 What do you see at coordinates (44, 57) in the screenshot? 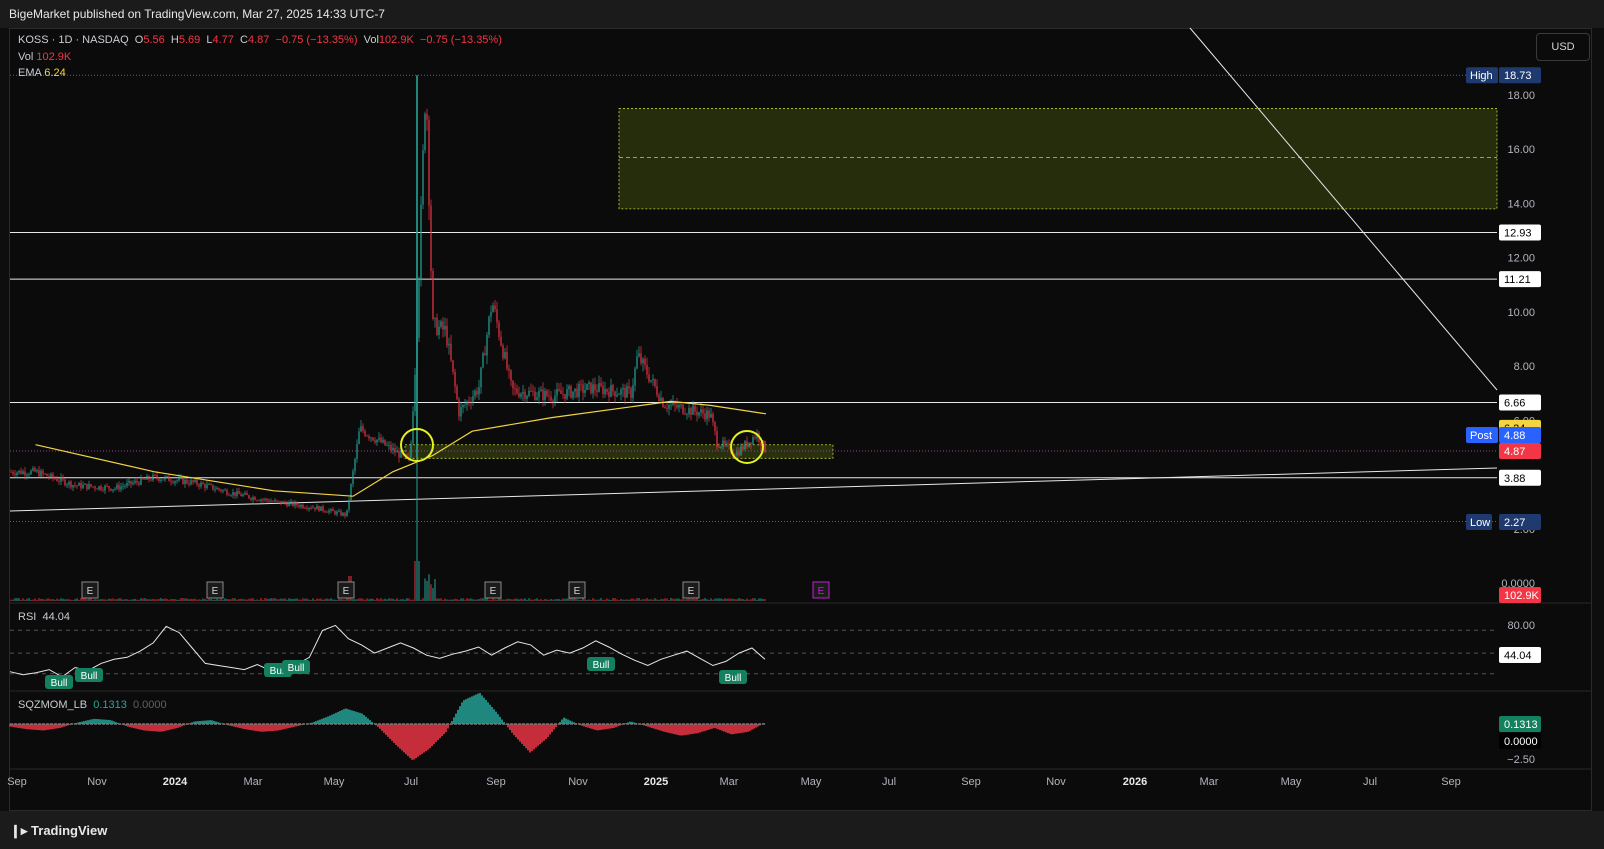
I see `volume-legend: Vol 102.9K` at bounding box center [44, 57].